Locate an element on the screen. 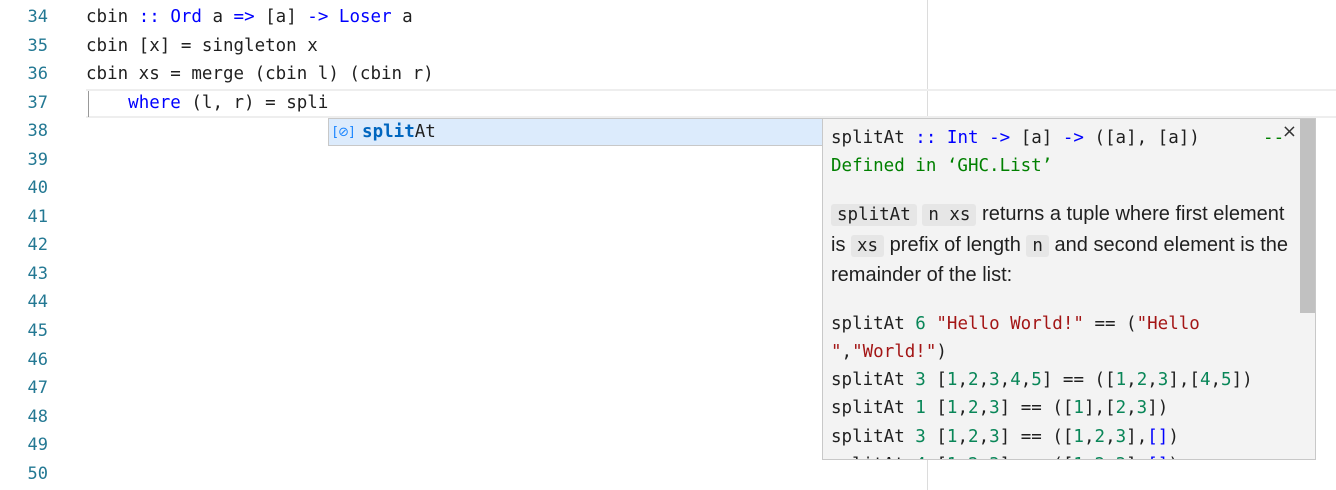 This screenshot has width=1336, height=490. line-number: 41 is located at coordinates (37, 216).